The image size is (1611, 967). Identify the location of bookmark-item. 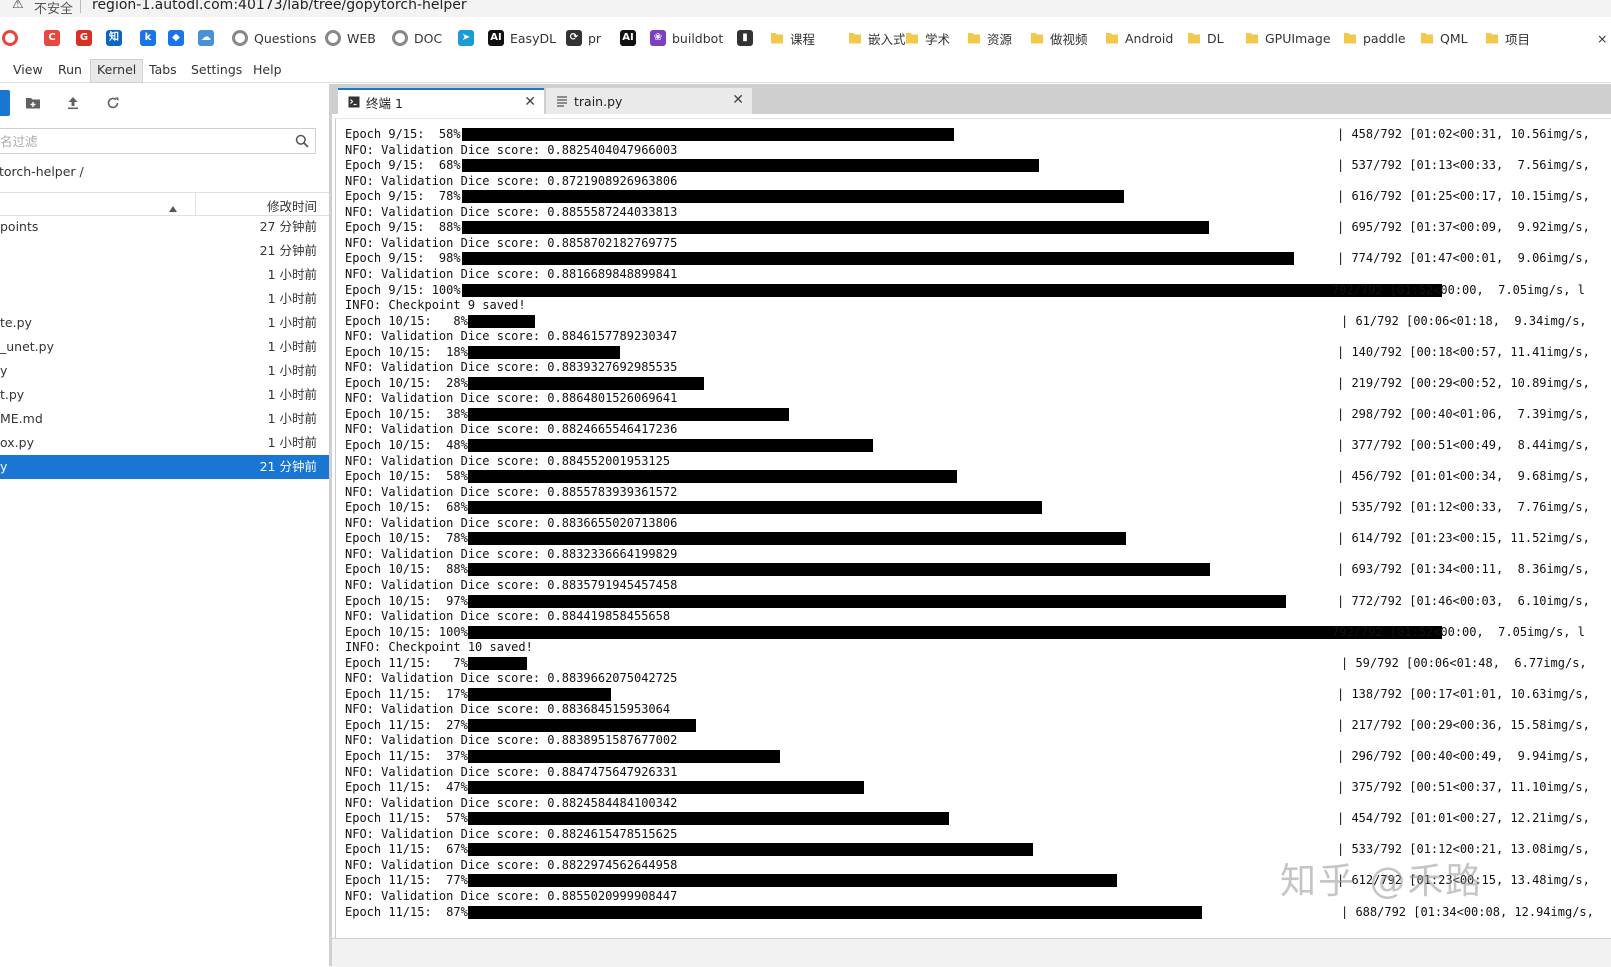
(13, 38).